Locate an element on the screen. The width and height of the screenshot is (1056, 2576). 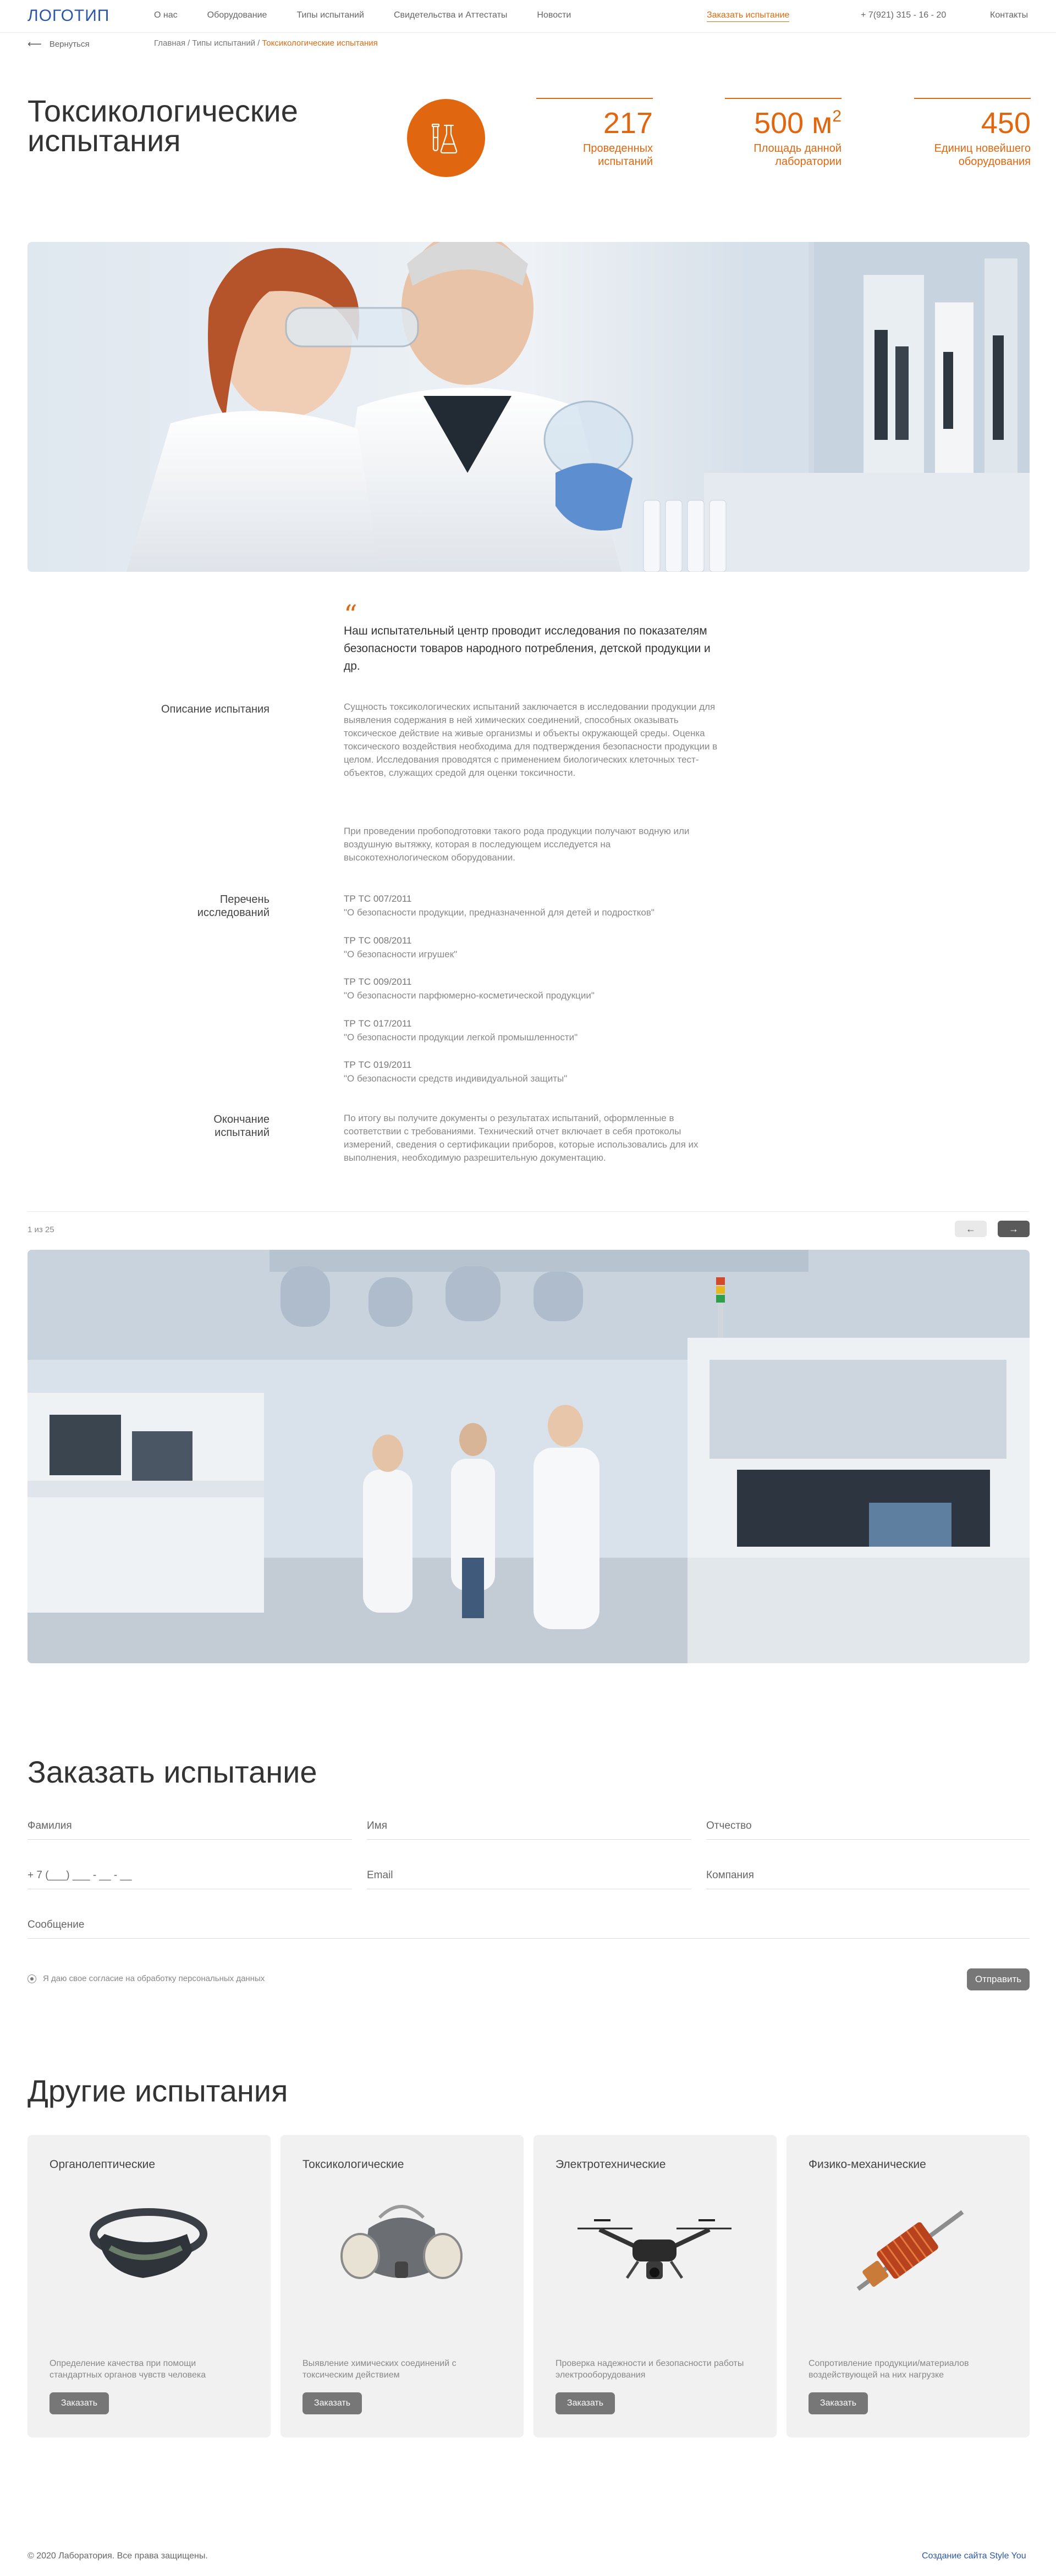
breadcrumb-test-types: Типы испытаний is located at coordinates (224, 43).